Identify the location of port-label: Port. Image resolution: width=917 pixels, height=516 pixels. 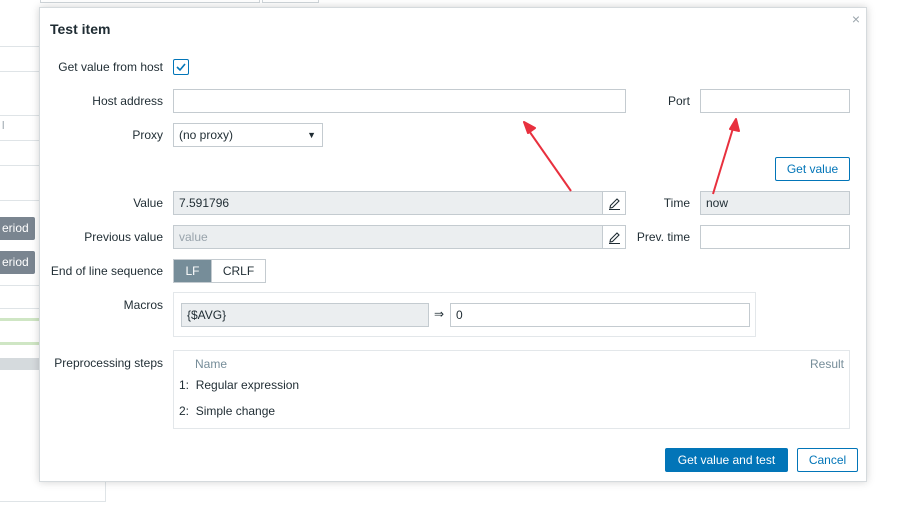
(678, 101).